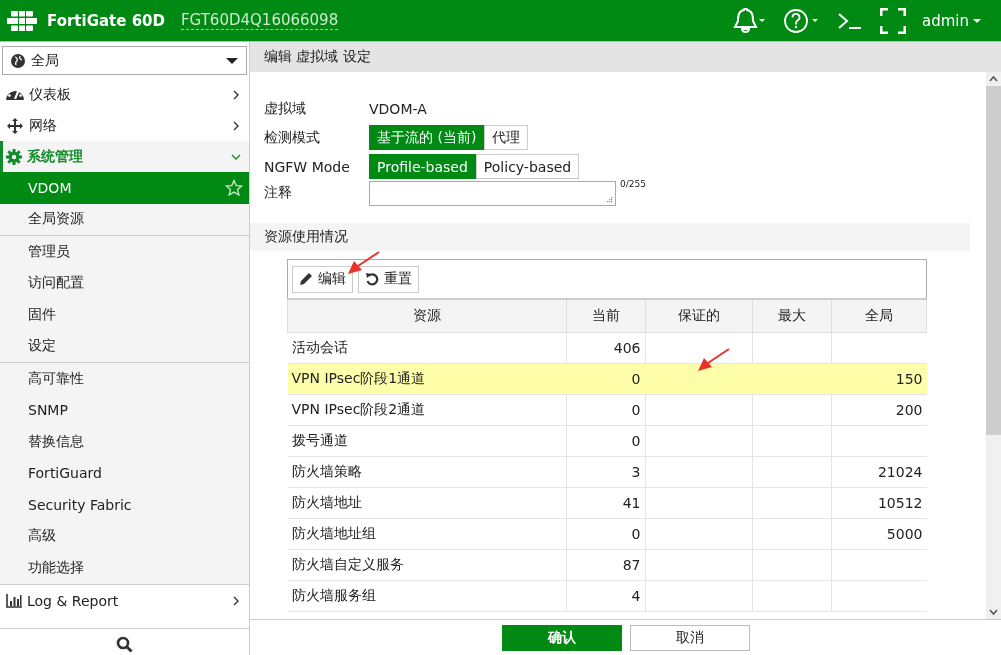  I want to click on scrollbar, so click(993, 345).